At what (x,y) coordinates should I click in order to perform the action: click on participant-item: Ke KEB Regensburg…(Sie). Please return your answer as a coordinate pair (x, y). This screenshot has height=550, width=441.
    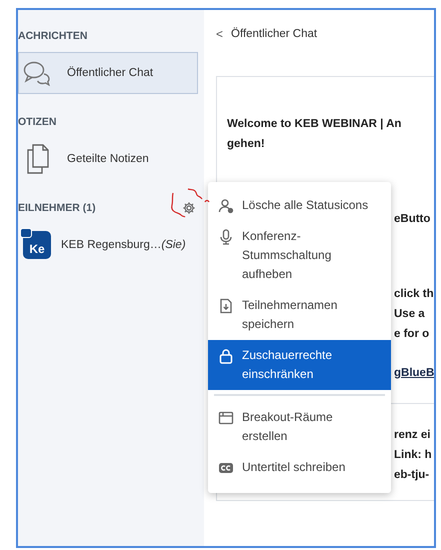
    Looking at the image, I should click on (108, 245).